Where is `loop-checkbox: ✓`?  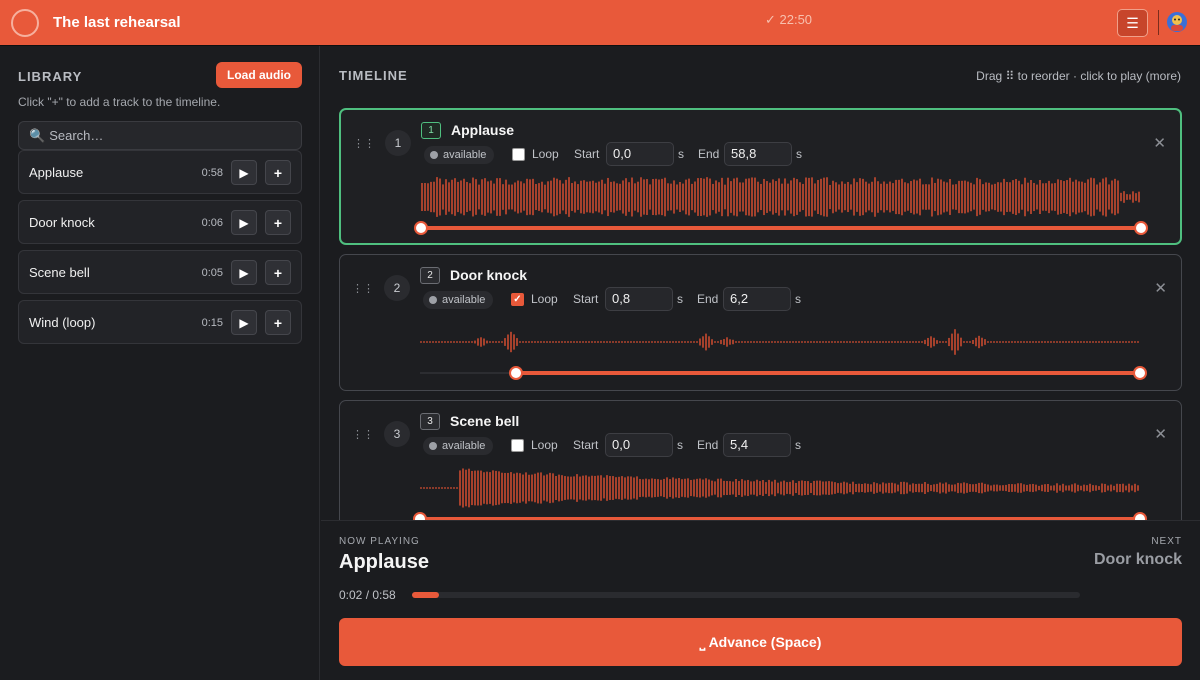 loop-checkbox: ✓ is located at coordinates (517, 299).